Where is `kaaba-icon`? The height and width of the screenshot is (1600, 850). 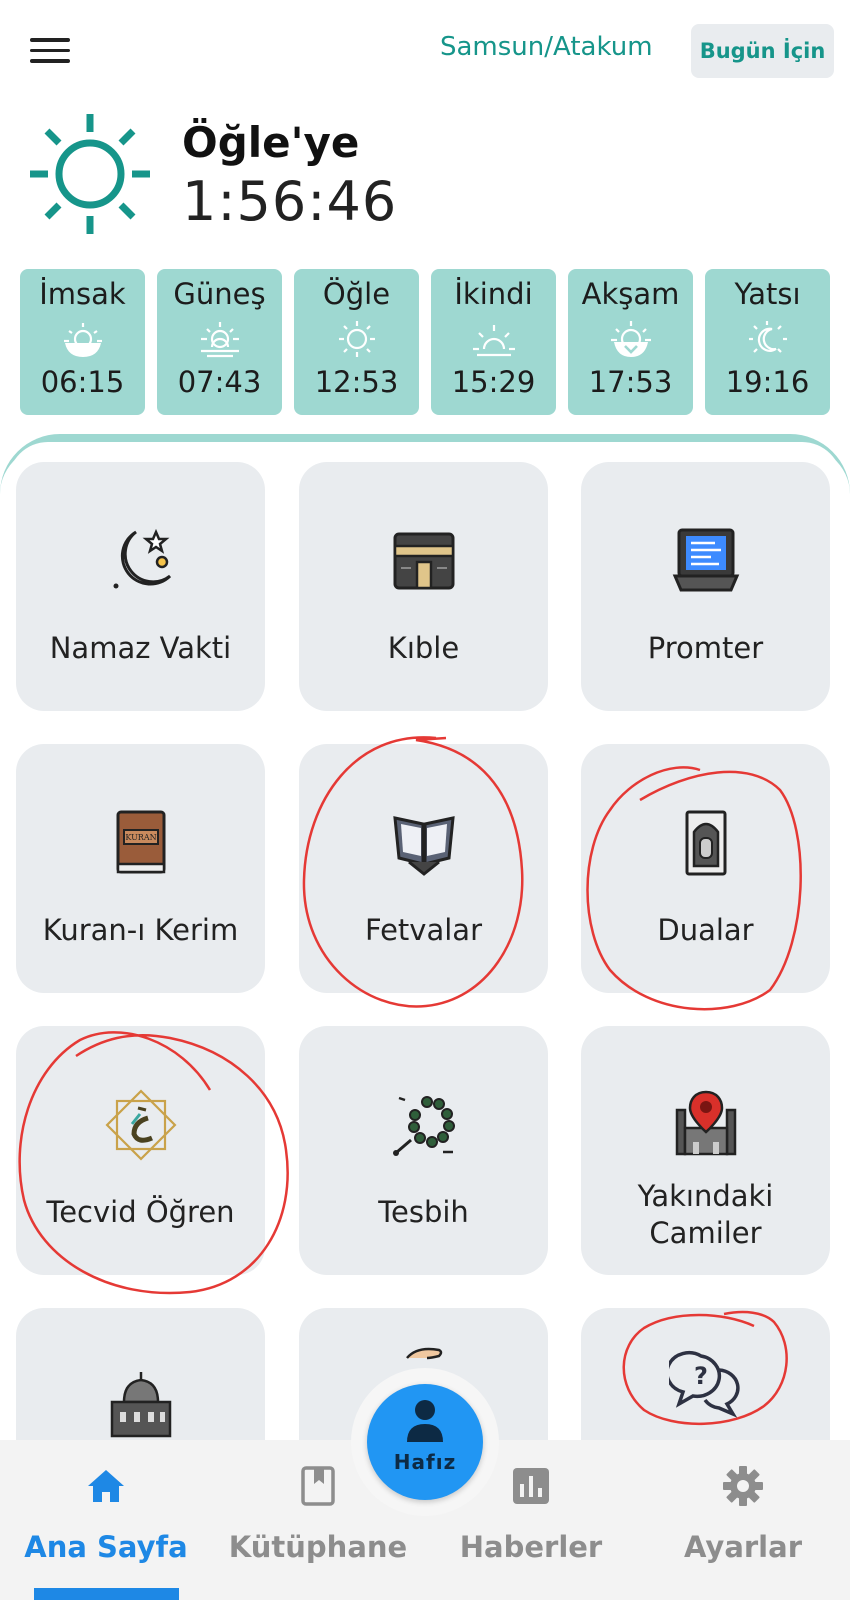
kaaba-icon is located at coordinates (424, 561).